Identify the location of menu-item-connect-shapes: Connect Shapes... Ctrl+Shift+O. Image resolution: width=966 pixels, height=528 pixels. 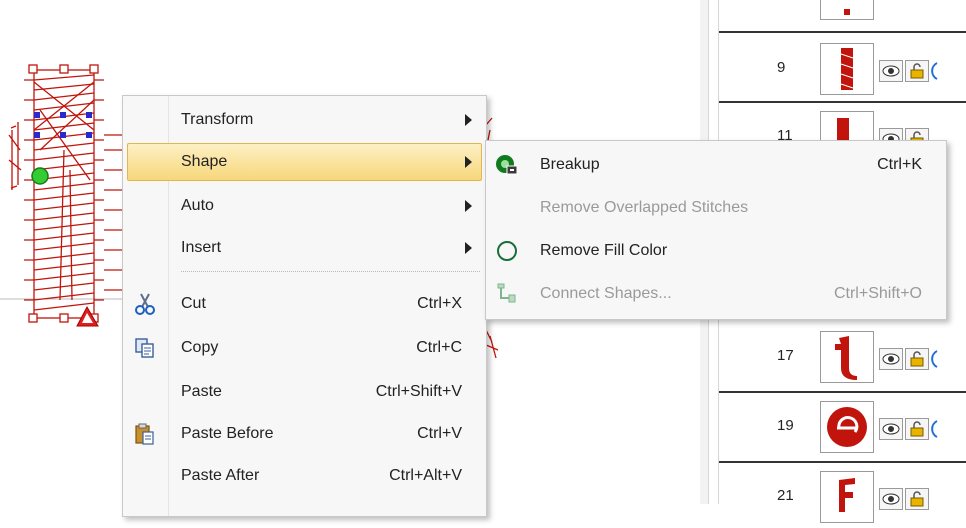
(716, 294).